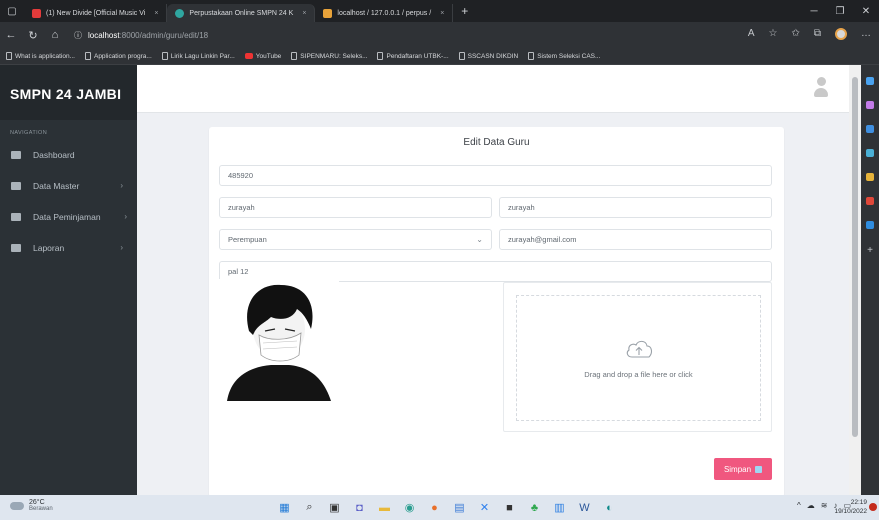  What do you see at coordinates (850, 511) in the screenshot?
I see `clock-date: 19/10/2022` at bounding box center [850, 511].